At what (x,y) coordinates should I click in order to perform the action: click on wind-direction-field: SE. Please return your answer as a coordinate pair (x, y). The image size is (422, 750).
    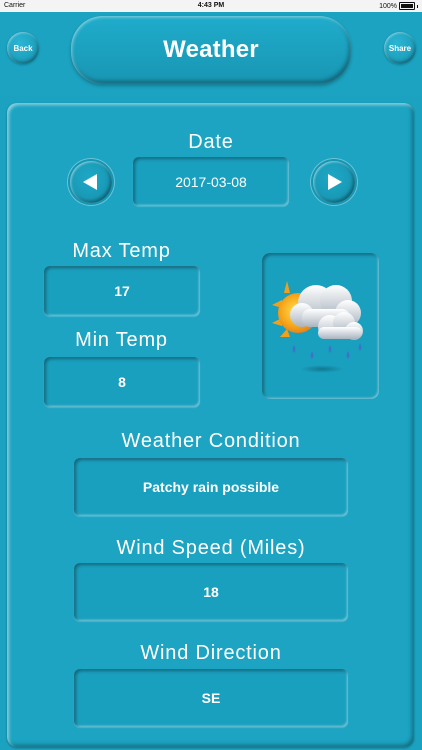
    Looking at the image, I should click on (211, 698).